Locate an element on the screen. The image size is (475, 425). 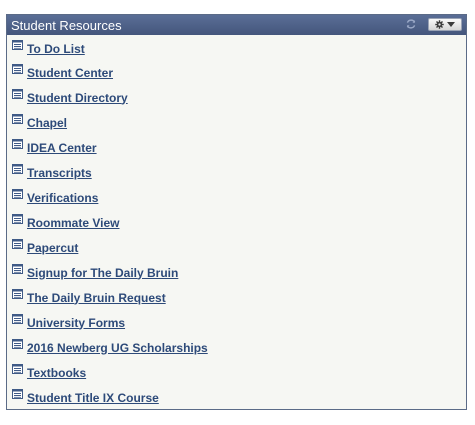
link-the-daily-bruin-request: The Daily Bruin Request is located at coordinates (96, 298).